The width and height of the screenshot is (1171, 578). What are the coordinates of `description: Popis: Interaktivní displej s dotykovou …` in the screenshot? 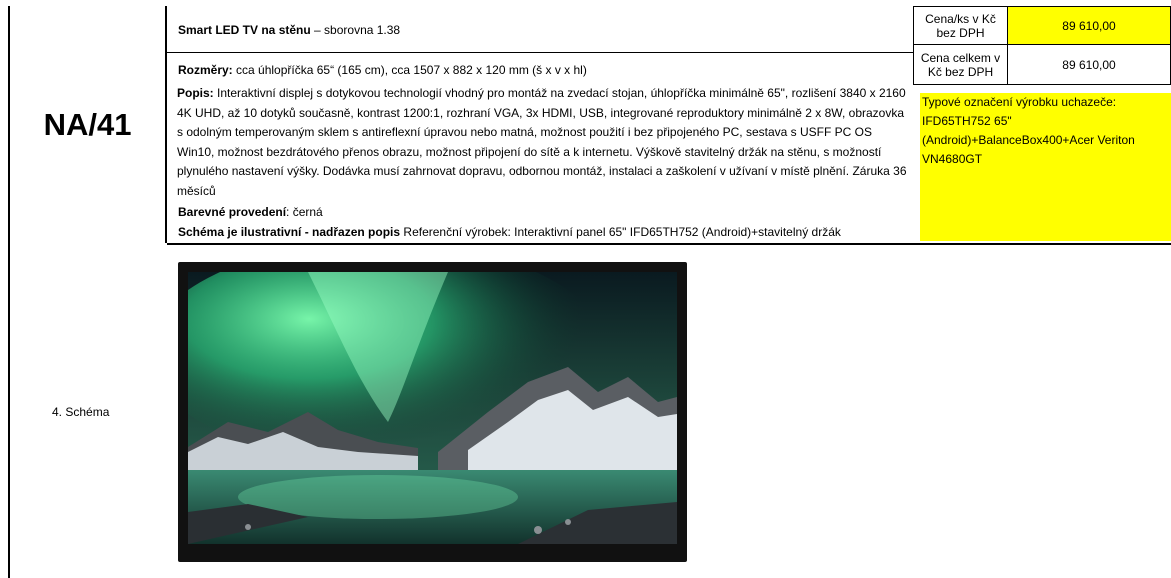 It's located at (543, 146).